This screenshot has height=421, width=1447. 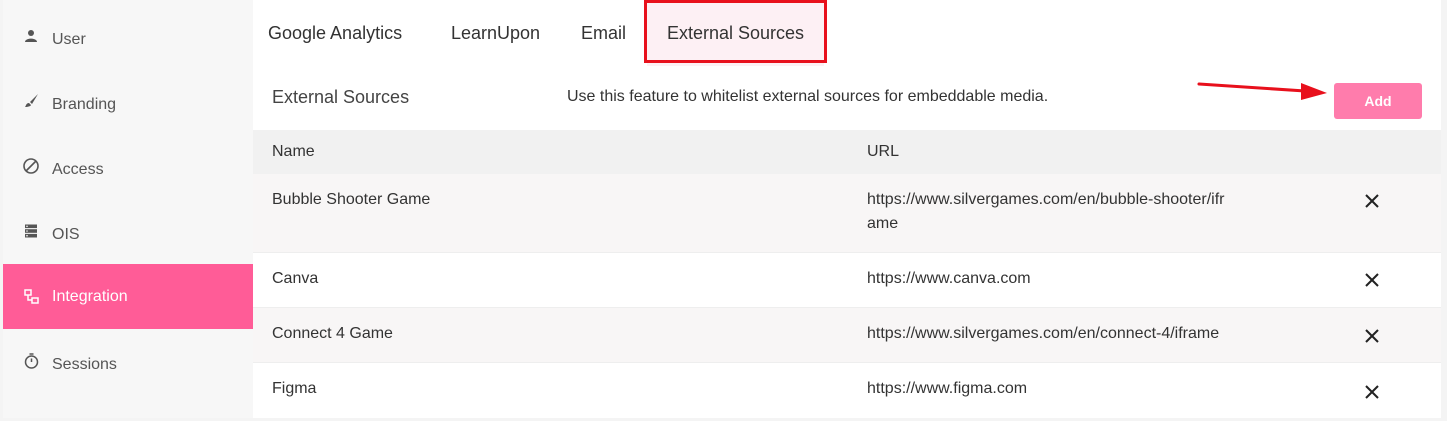 I want to click on sidebar-item-label: Sessions, so click(x=84, y=364).